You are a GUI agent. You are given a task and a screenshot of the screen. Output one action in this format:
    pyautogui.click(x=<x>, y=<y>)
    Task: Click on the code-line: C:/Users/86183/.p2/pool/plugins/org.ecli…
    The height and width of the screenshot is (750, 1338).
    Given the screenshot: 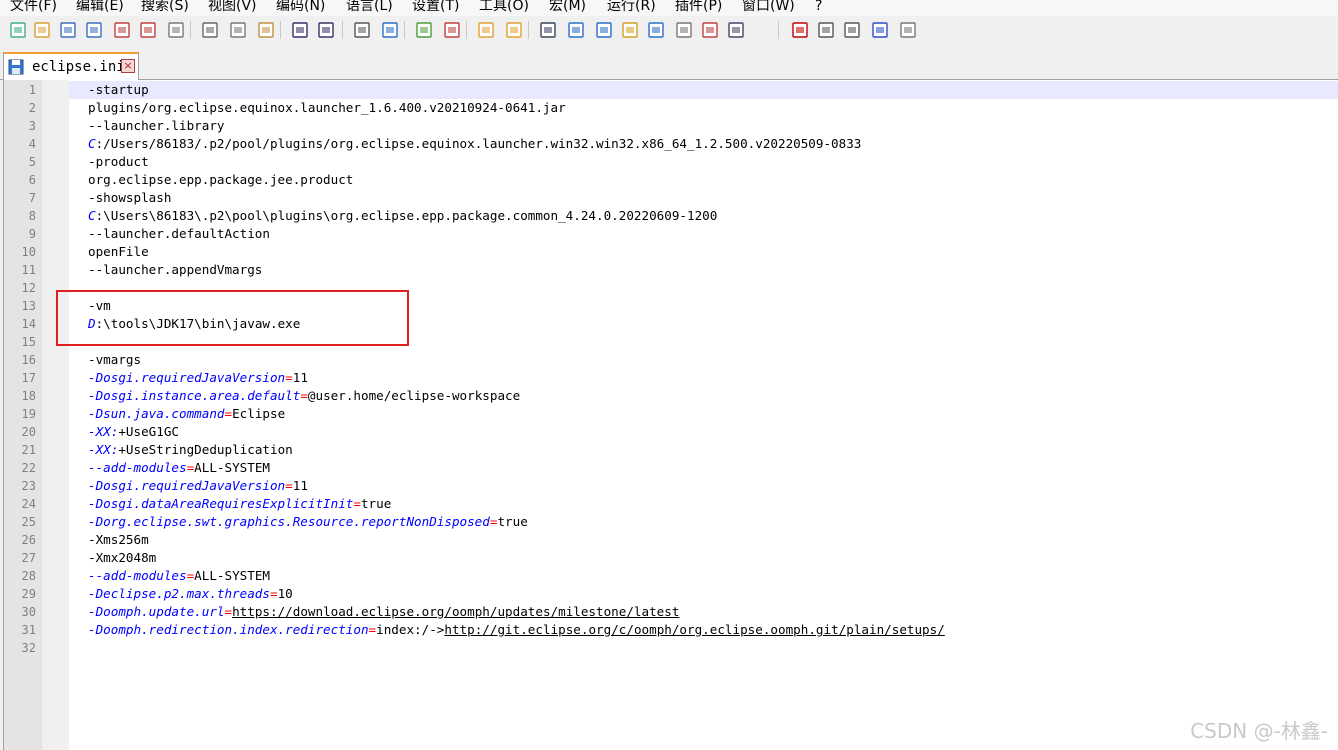 What is the action you would take?
    pyautogui.click(x=474, y=144)
    